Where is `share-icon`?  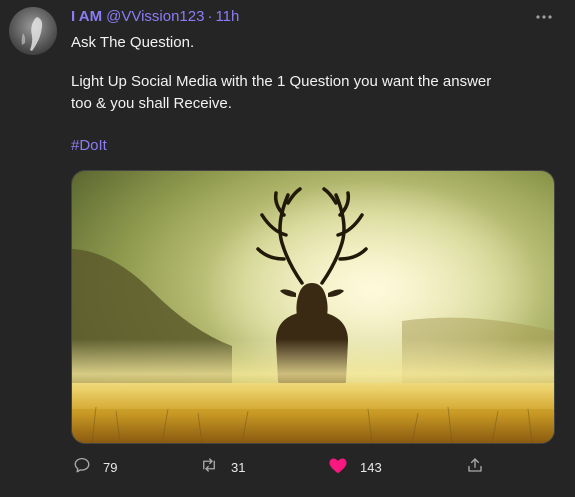
share-icon is located at coordinates (475, 467).